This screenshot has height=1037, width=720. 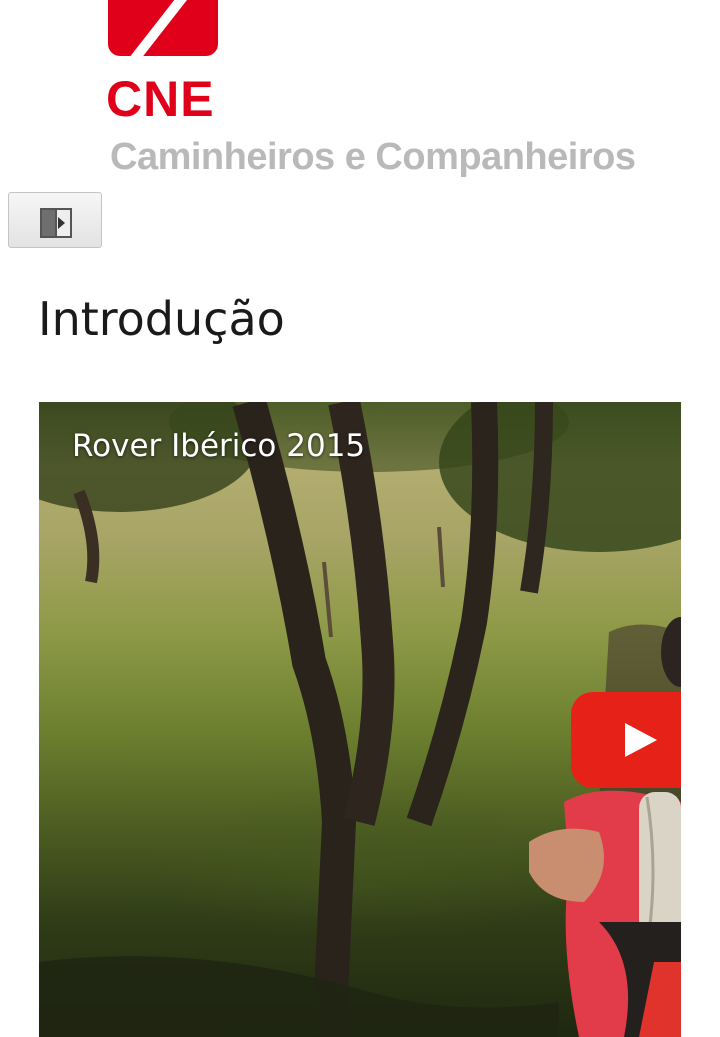 I want to click on play-button, so click(x=626, y=740).